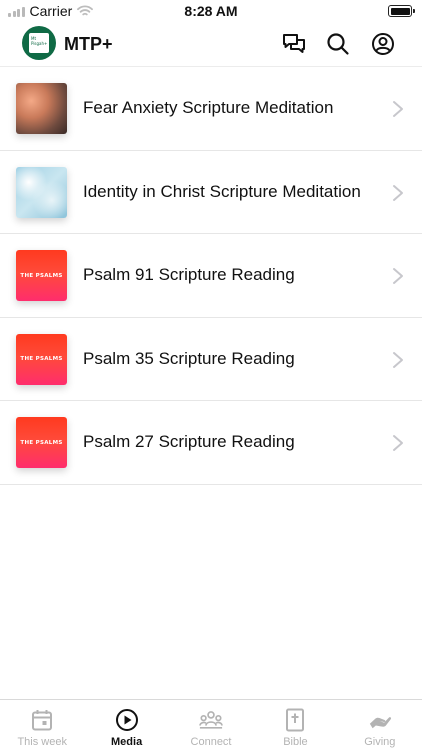  I want to click on tab-label: Giving, so click(380, 742).